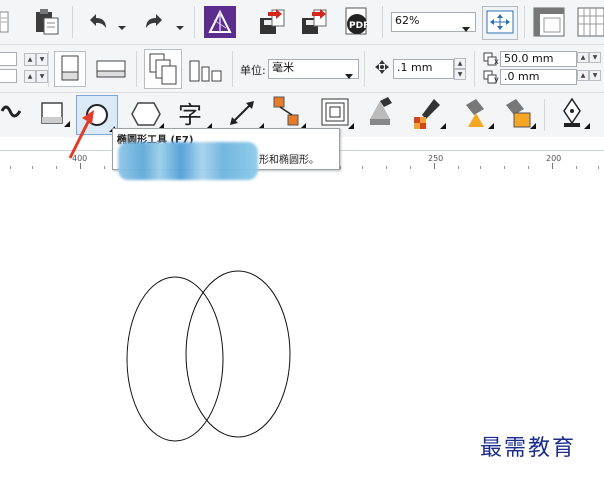 This screenshot has width=604, height=482. I want to click on text-tool-icon: 字, so click(192, 114).